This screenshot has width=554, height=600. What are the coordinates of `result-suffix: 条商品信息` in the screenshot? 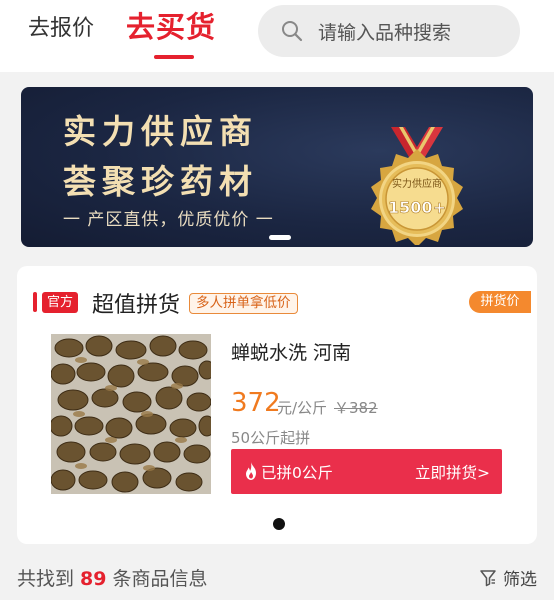 It's located at (160, 579).